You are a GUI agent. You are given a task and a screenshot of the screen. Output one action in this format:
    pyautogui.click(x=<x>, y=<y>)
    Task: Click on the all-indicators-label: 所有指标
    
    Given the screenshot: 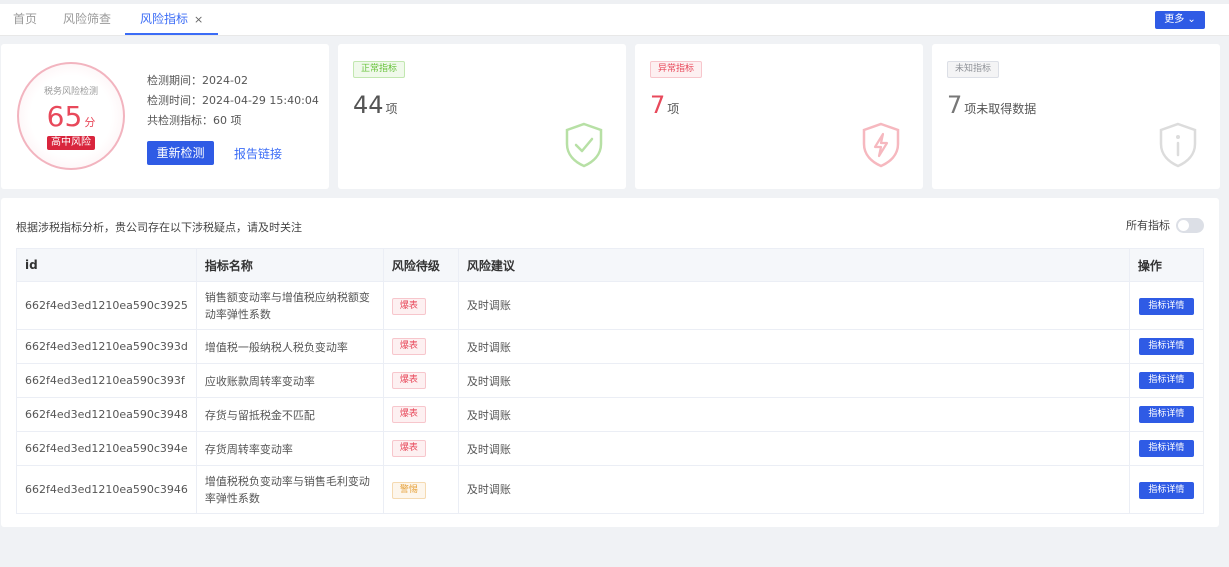 What is the action you would take?
    pyautogui.click(x=1148, y=225)
    